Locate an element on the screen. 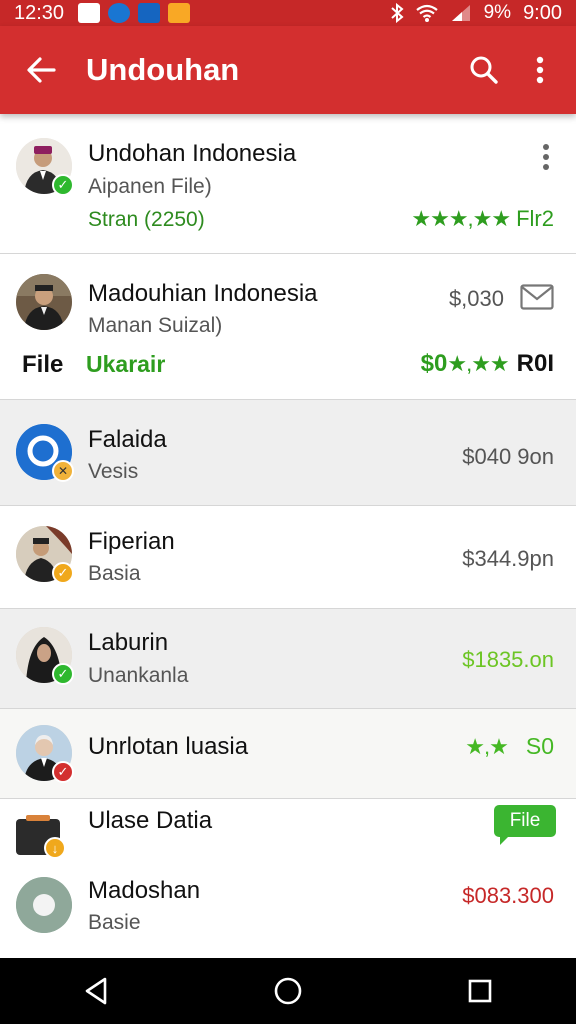  list-item: ✕ Falaida Vesis $040 9on is located at coordinates (288, 453).